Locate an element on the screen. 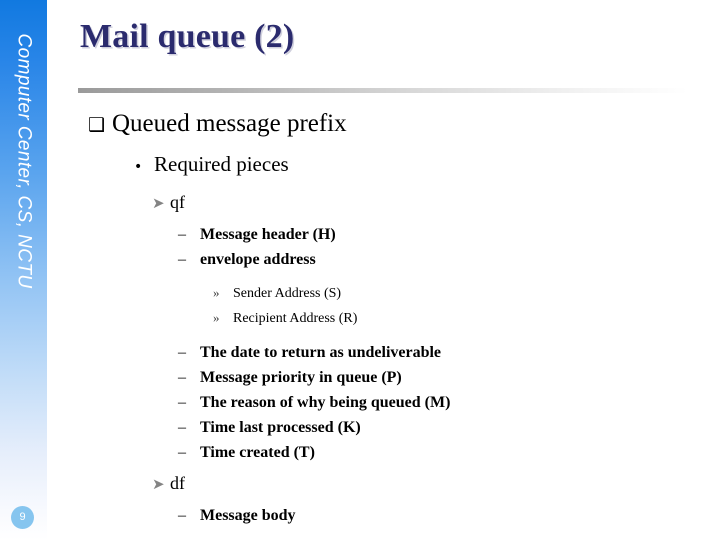  outline-text: Time created (T) is located at coordinates (257, 452).